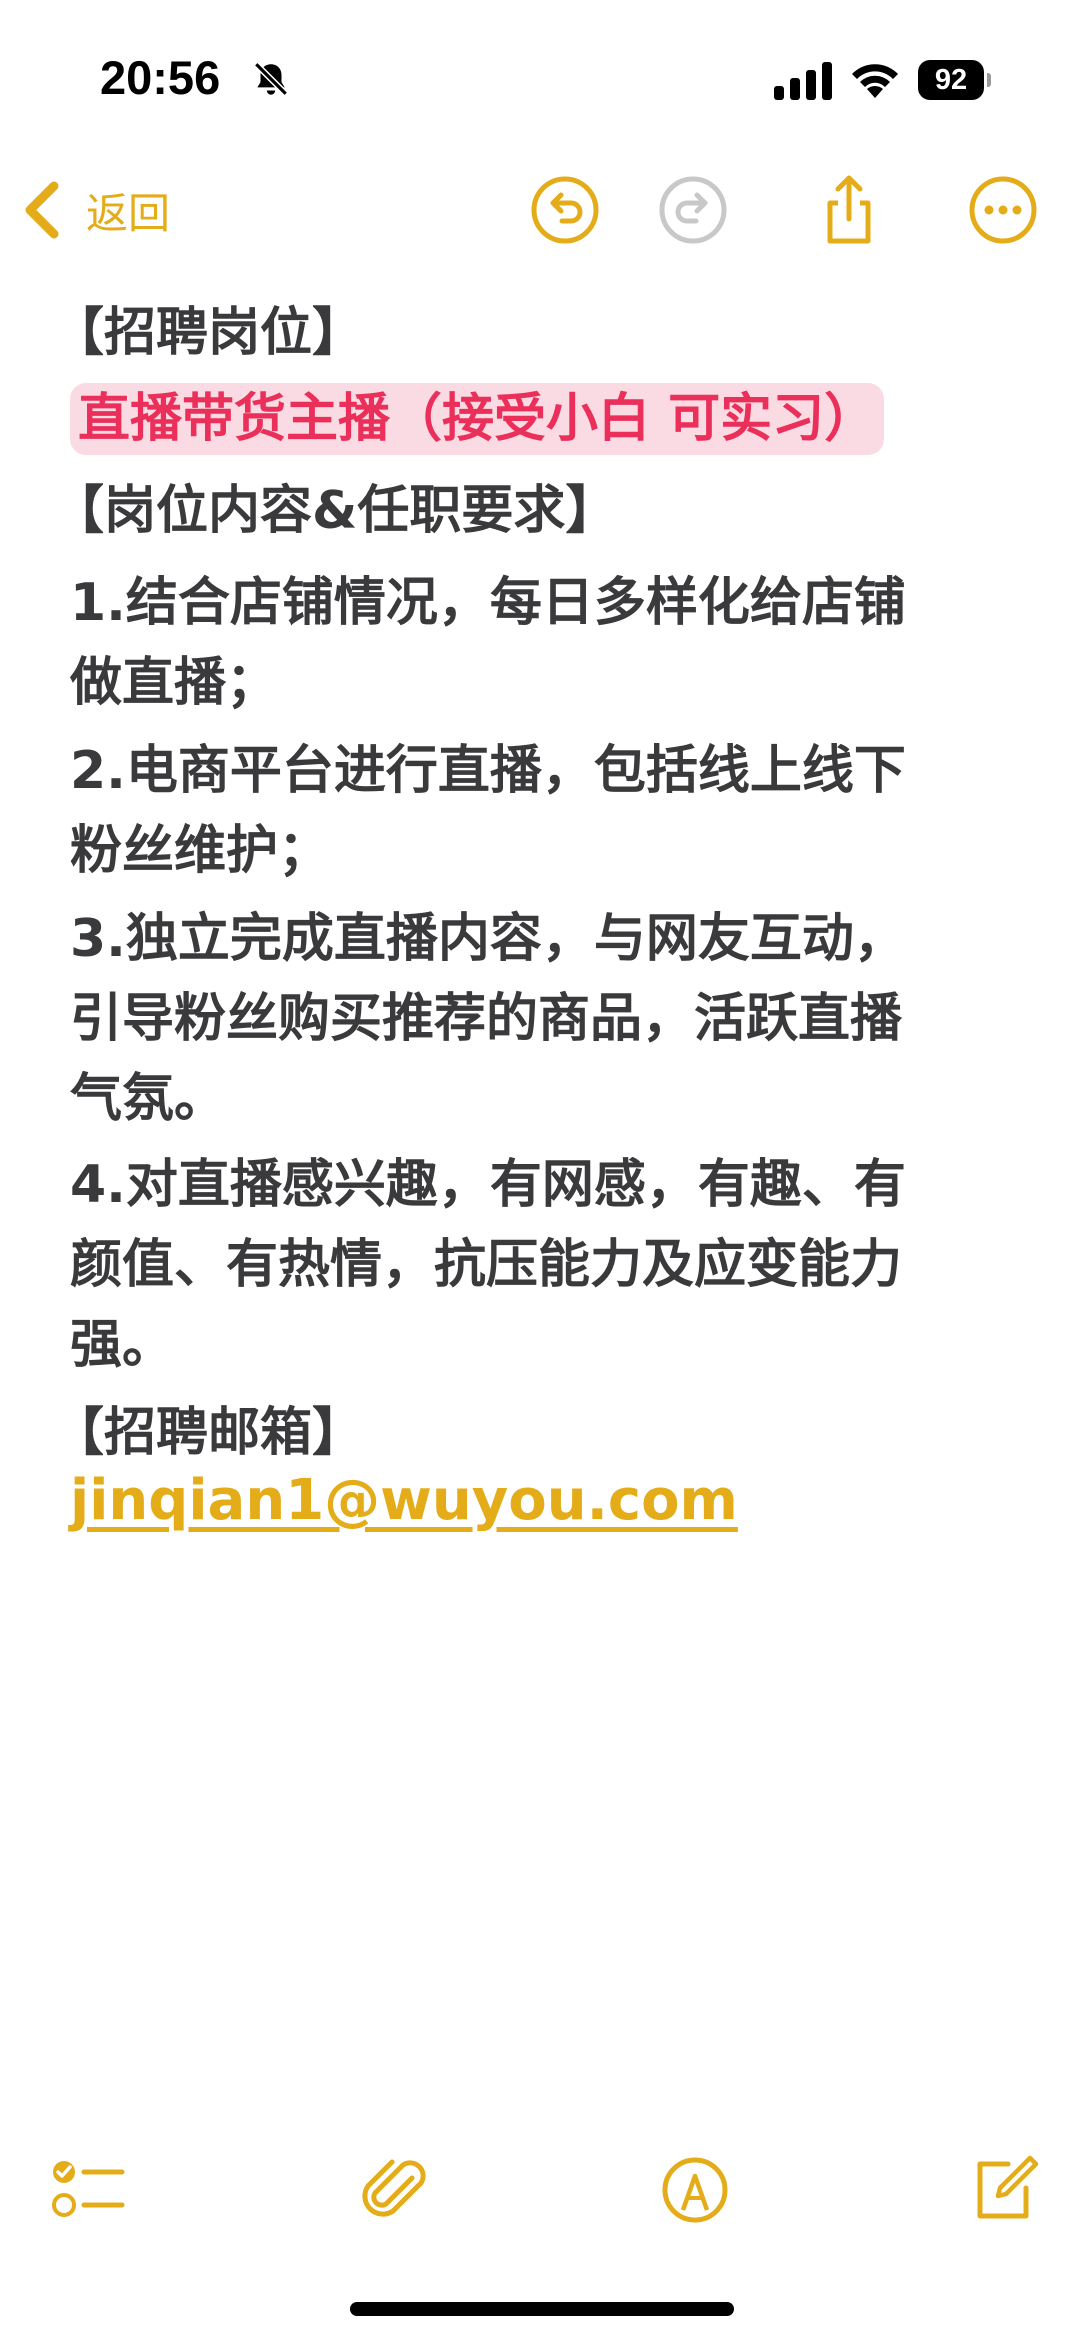  I want to click on home-indicator, so click(542, 2309).